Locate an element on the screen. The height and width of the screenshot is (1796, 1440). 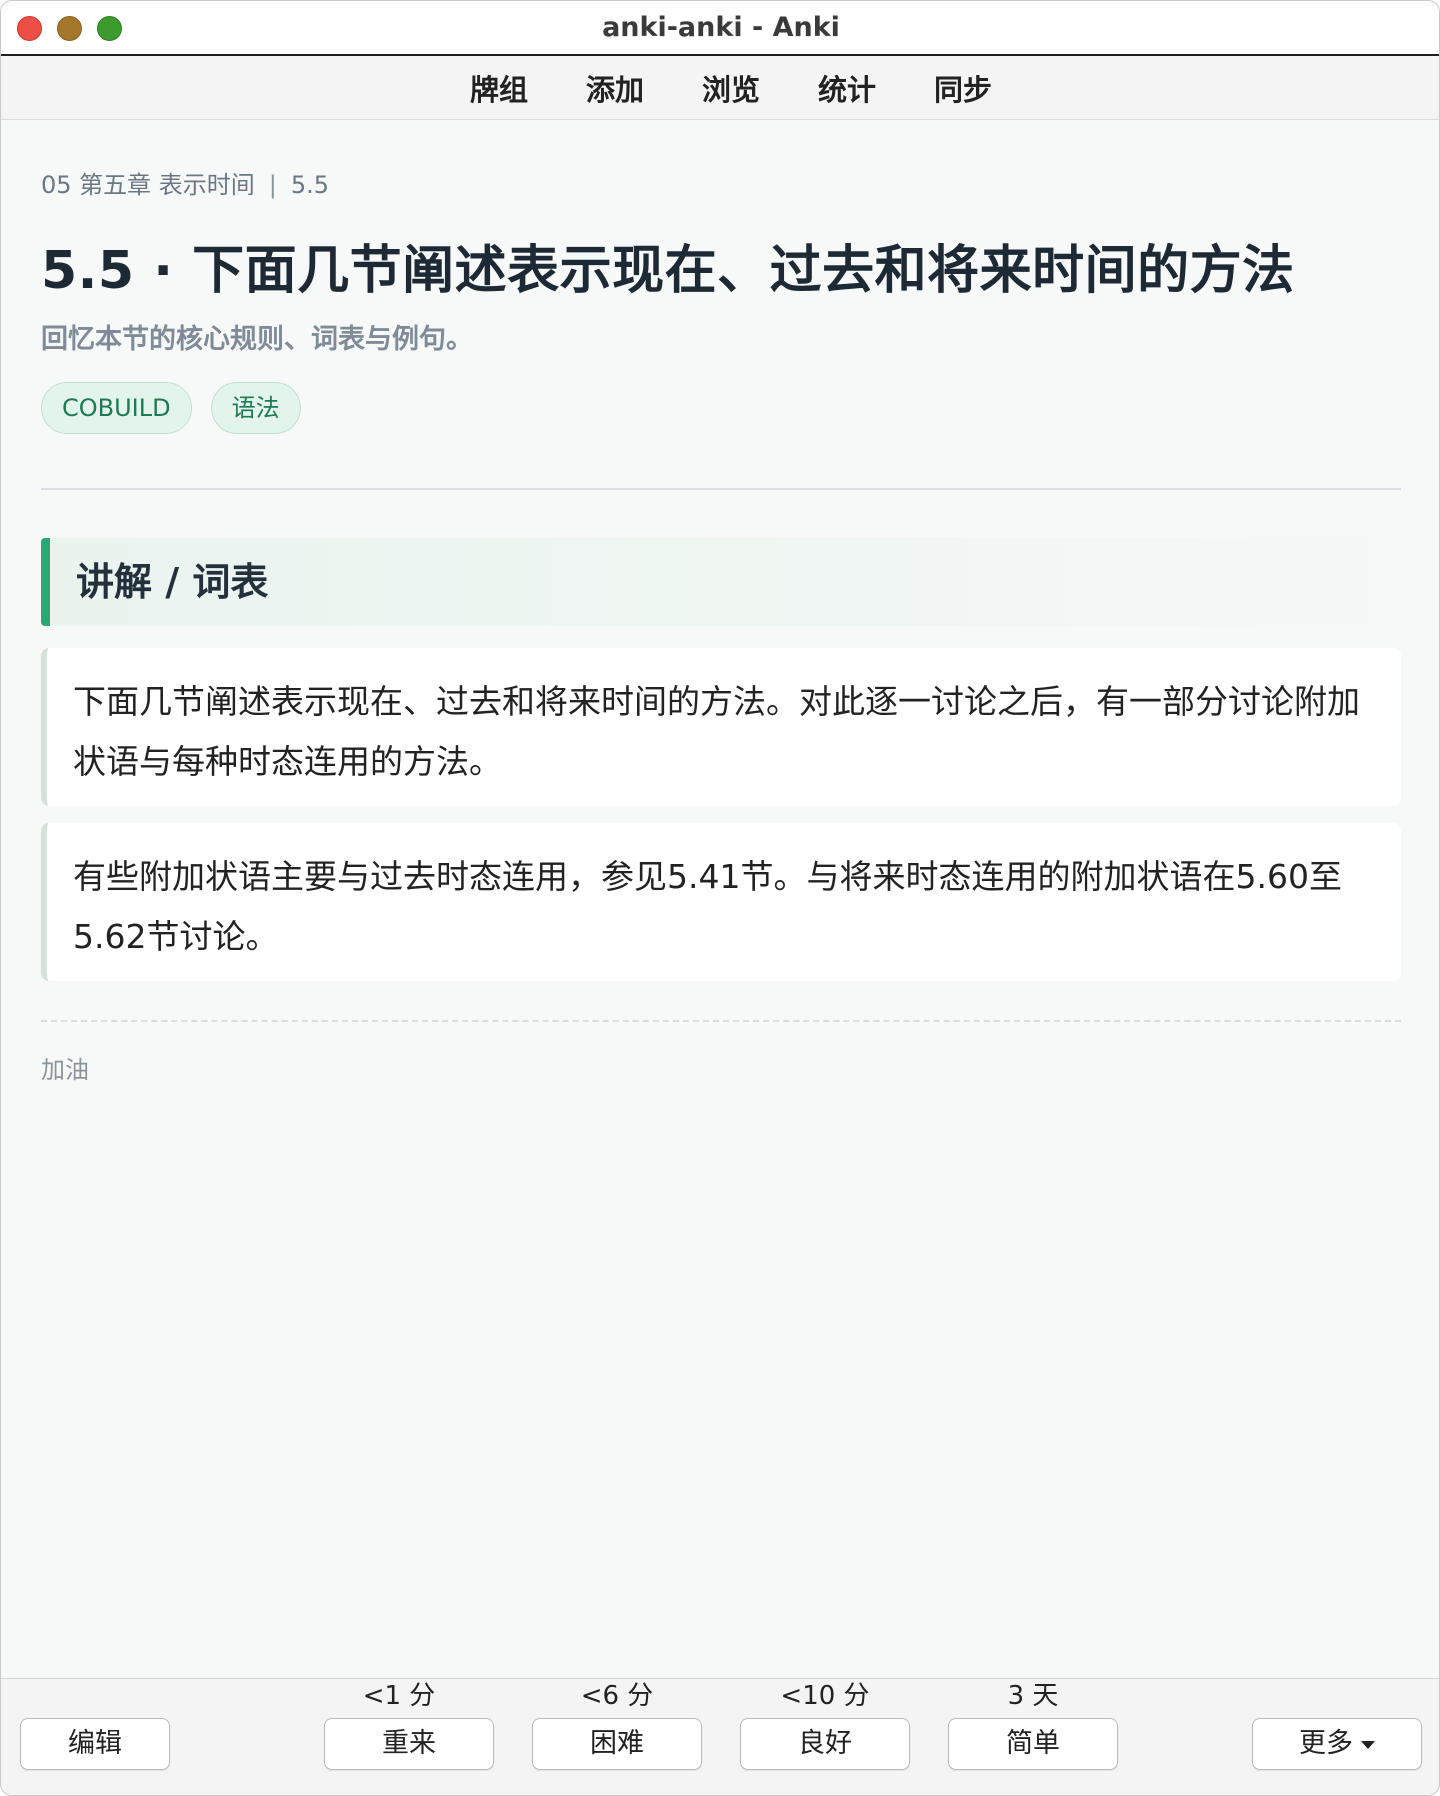
breadcrumb-chapter: 05 第五章 表示时间 is located at coordinates (148, 185).